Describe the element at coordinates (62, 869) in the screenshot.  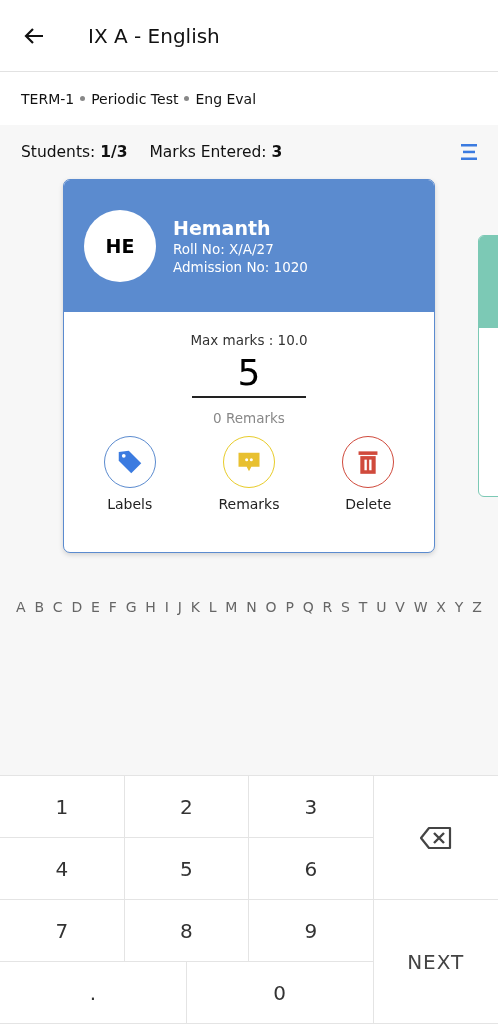
I see `keypad-key: 4` at that location.